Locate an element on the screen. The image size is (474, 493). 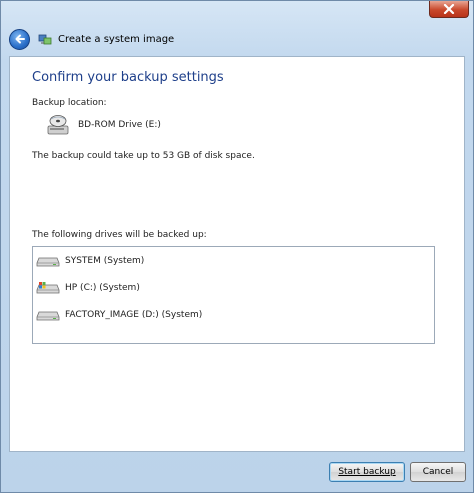
list-item: SYSTEM (System) is located at coordinates (90, 261).